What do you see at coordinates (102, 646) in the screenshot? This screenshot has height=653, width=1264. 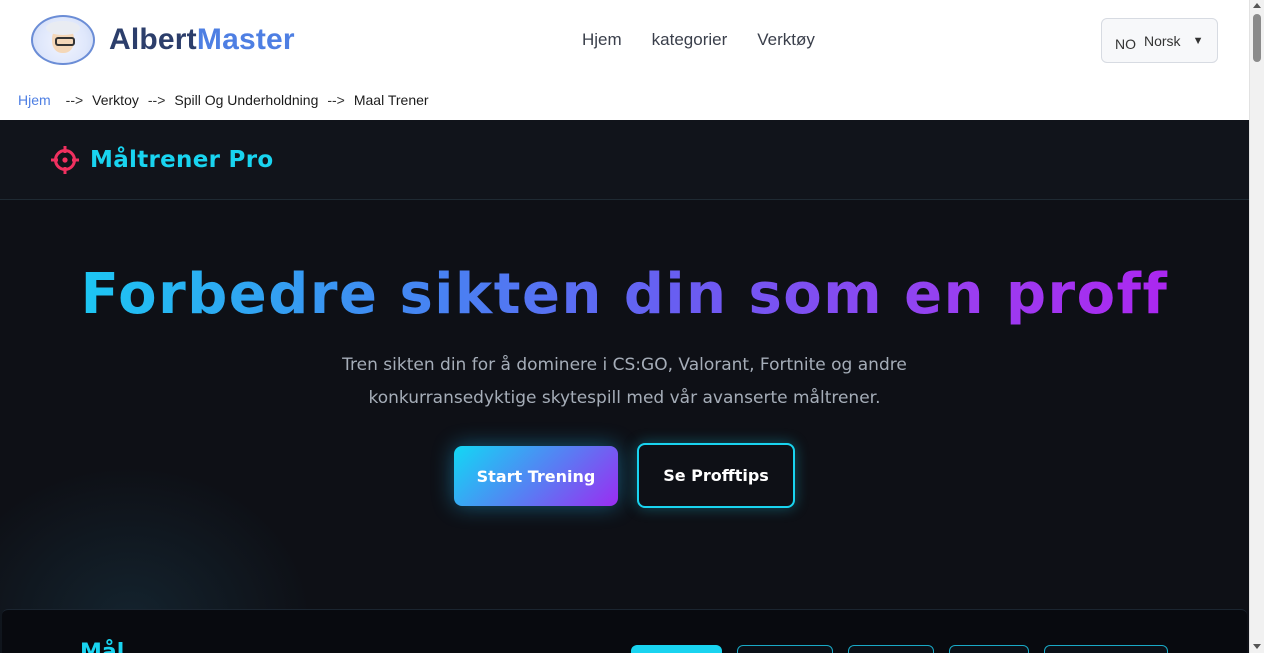 I see `panel-title: Mål` at bounding box center [102, 646].